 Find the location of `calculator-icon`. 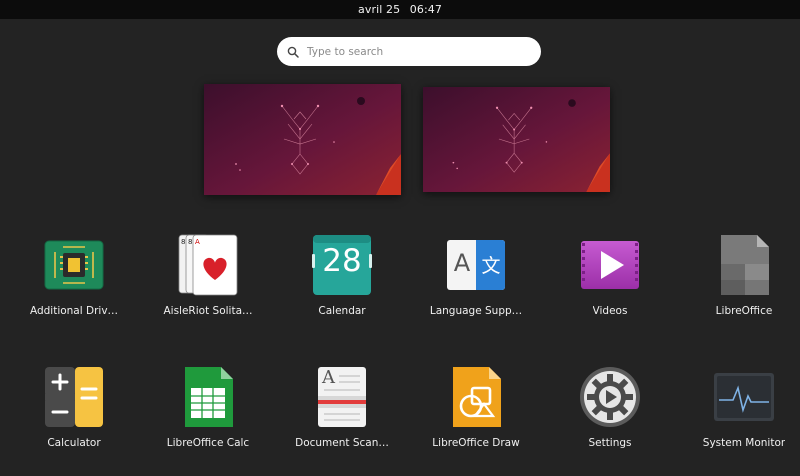

calculator-icon is located at coordinates (74, 397).